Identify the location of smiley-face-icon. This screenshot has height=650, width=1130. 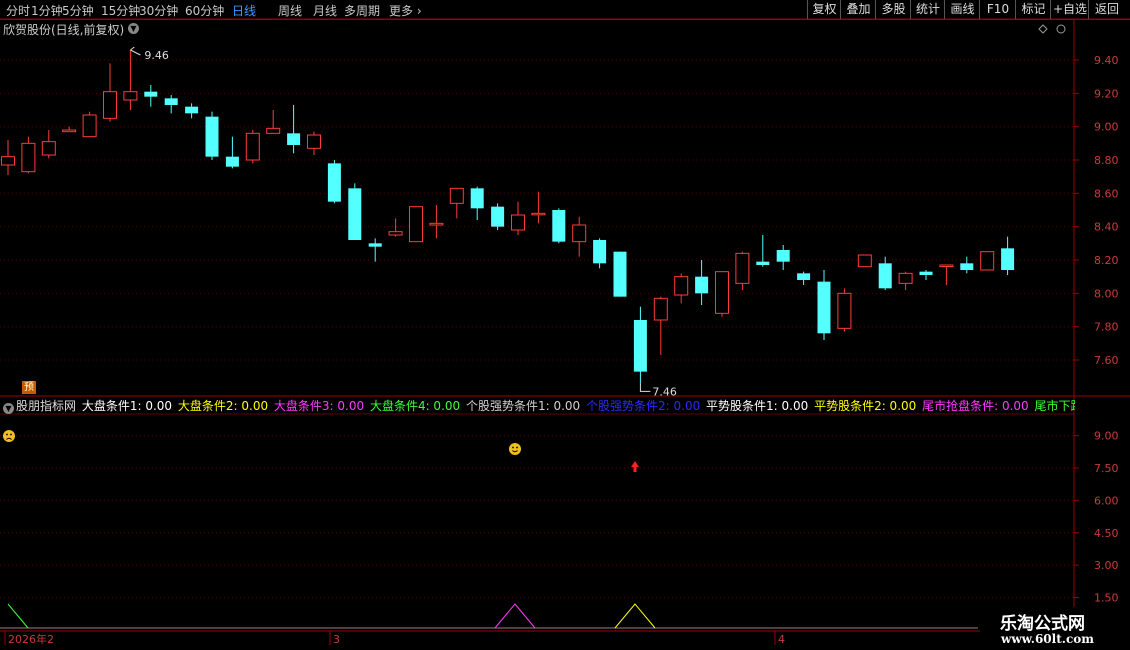
(515, 449).